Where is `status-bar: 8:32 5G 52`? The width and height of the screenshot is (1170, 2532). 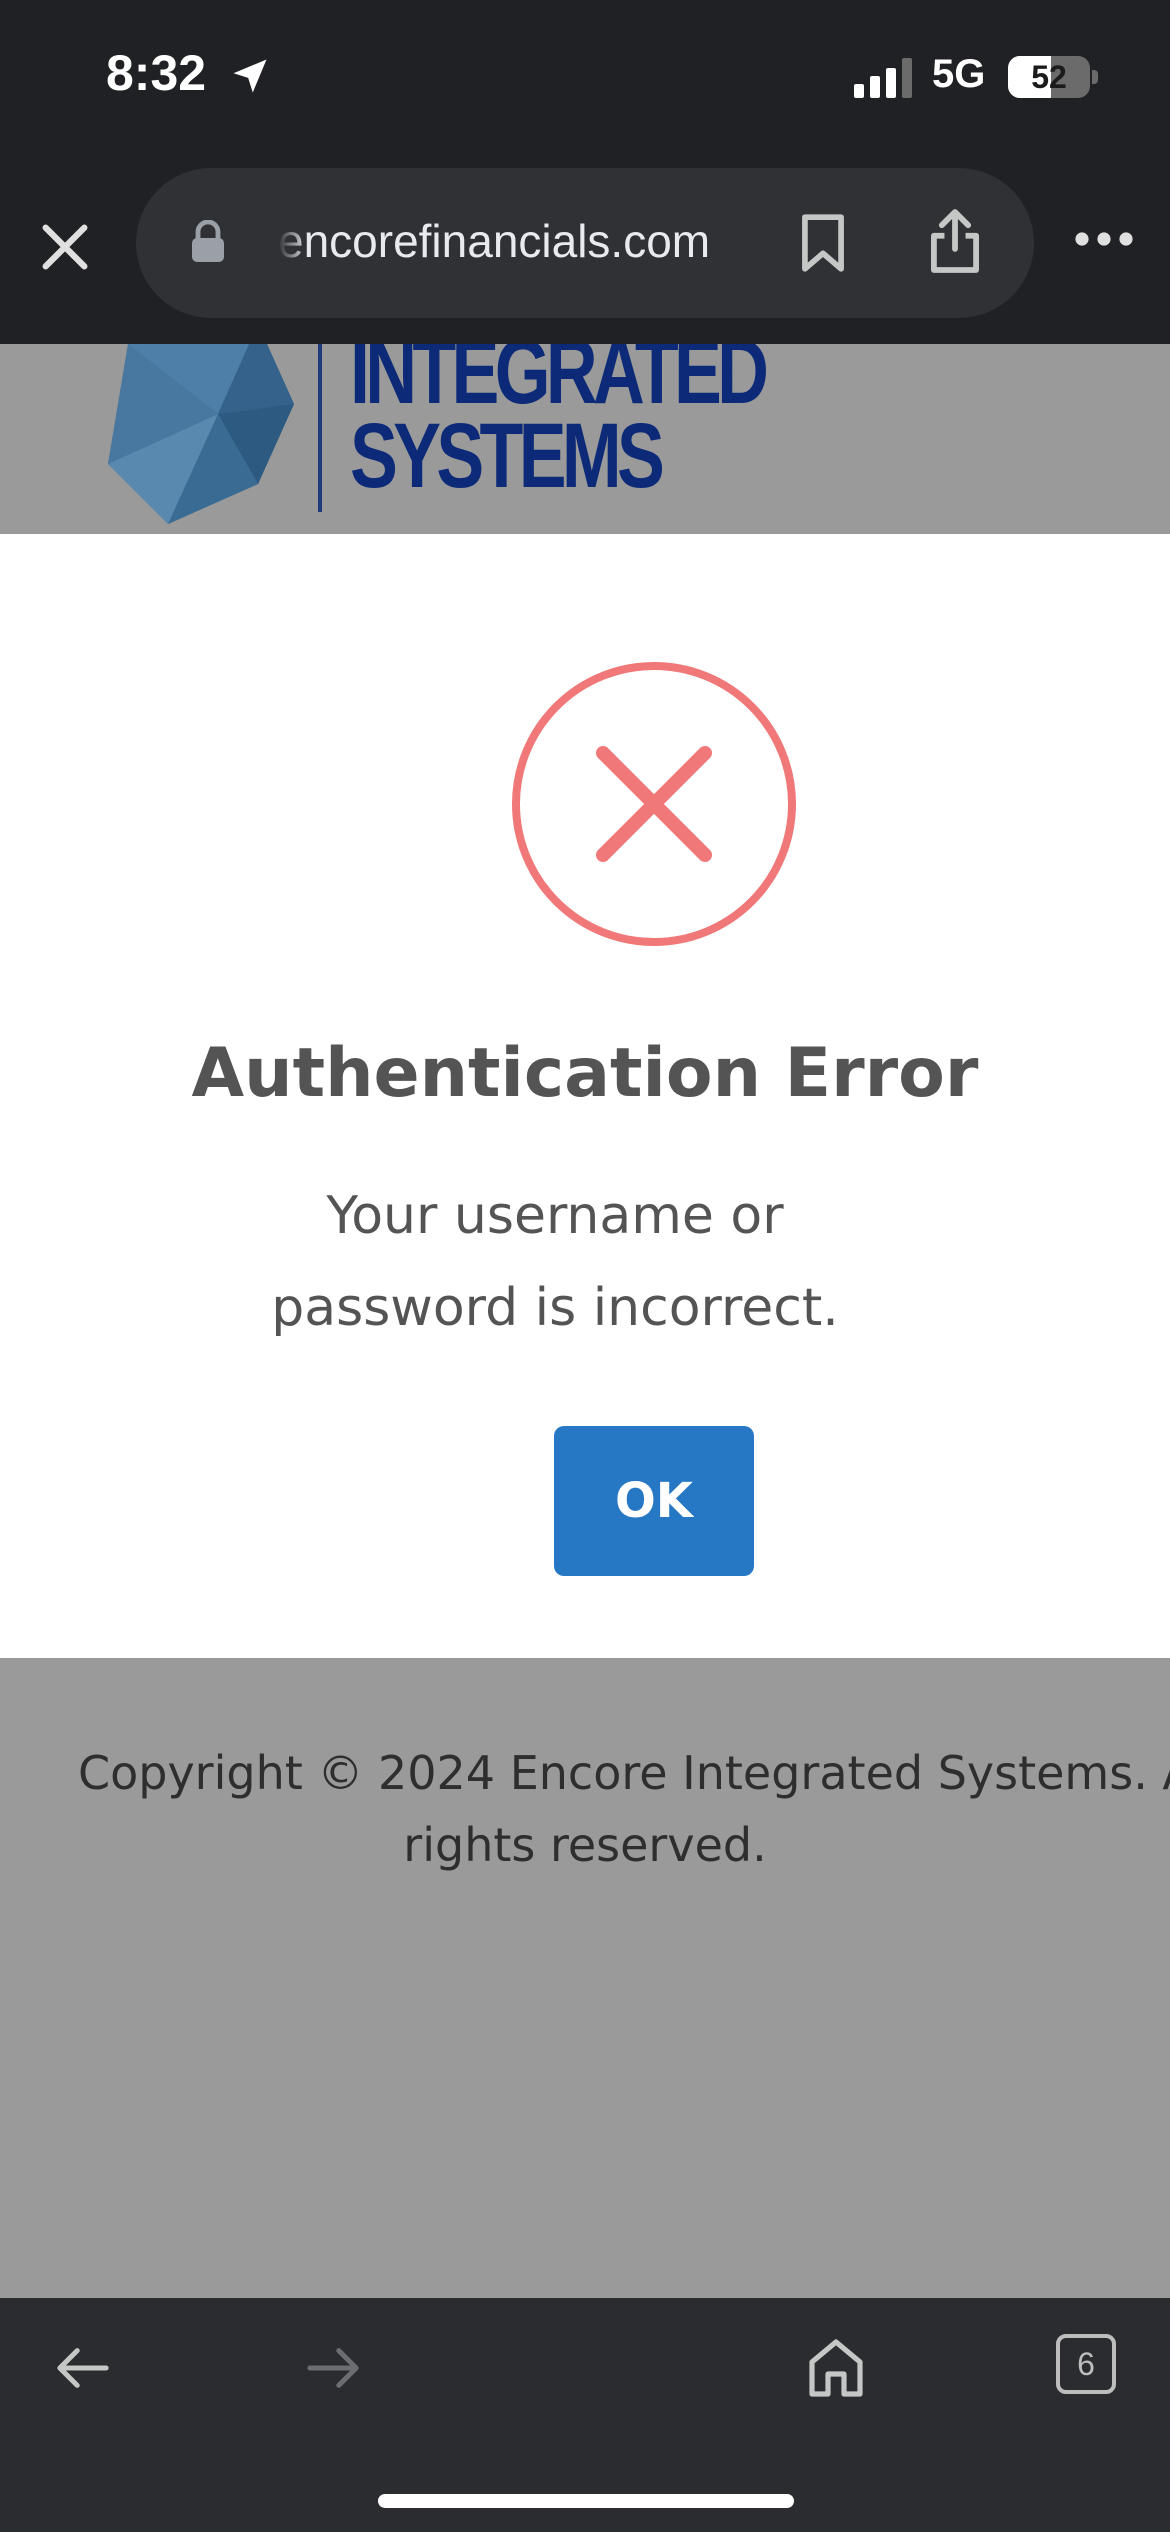 status-bar: 8:32 5G 52 is located at coordinates (585, 80).